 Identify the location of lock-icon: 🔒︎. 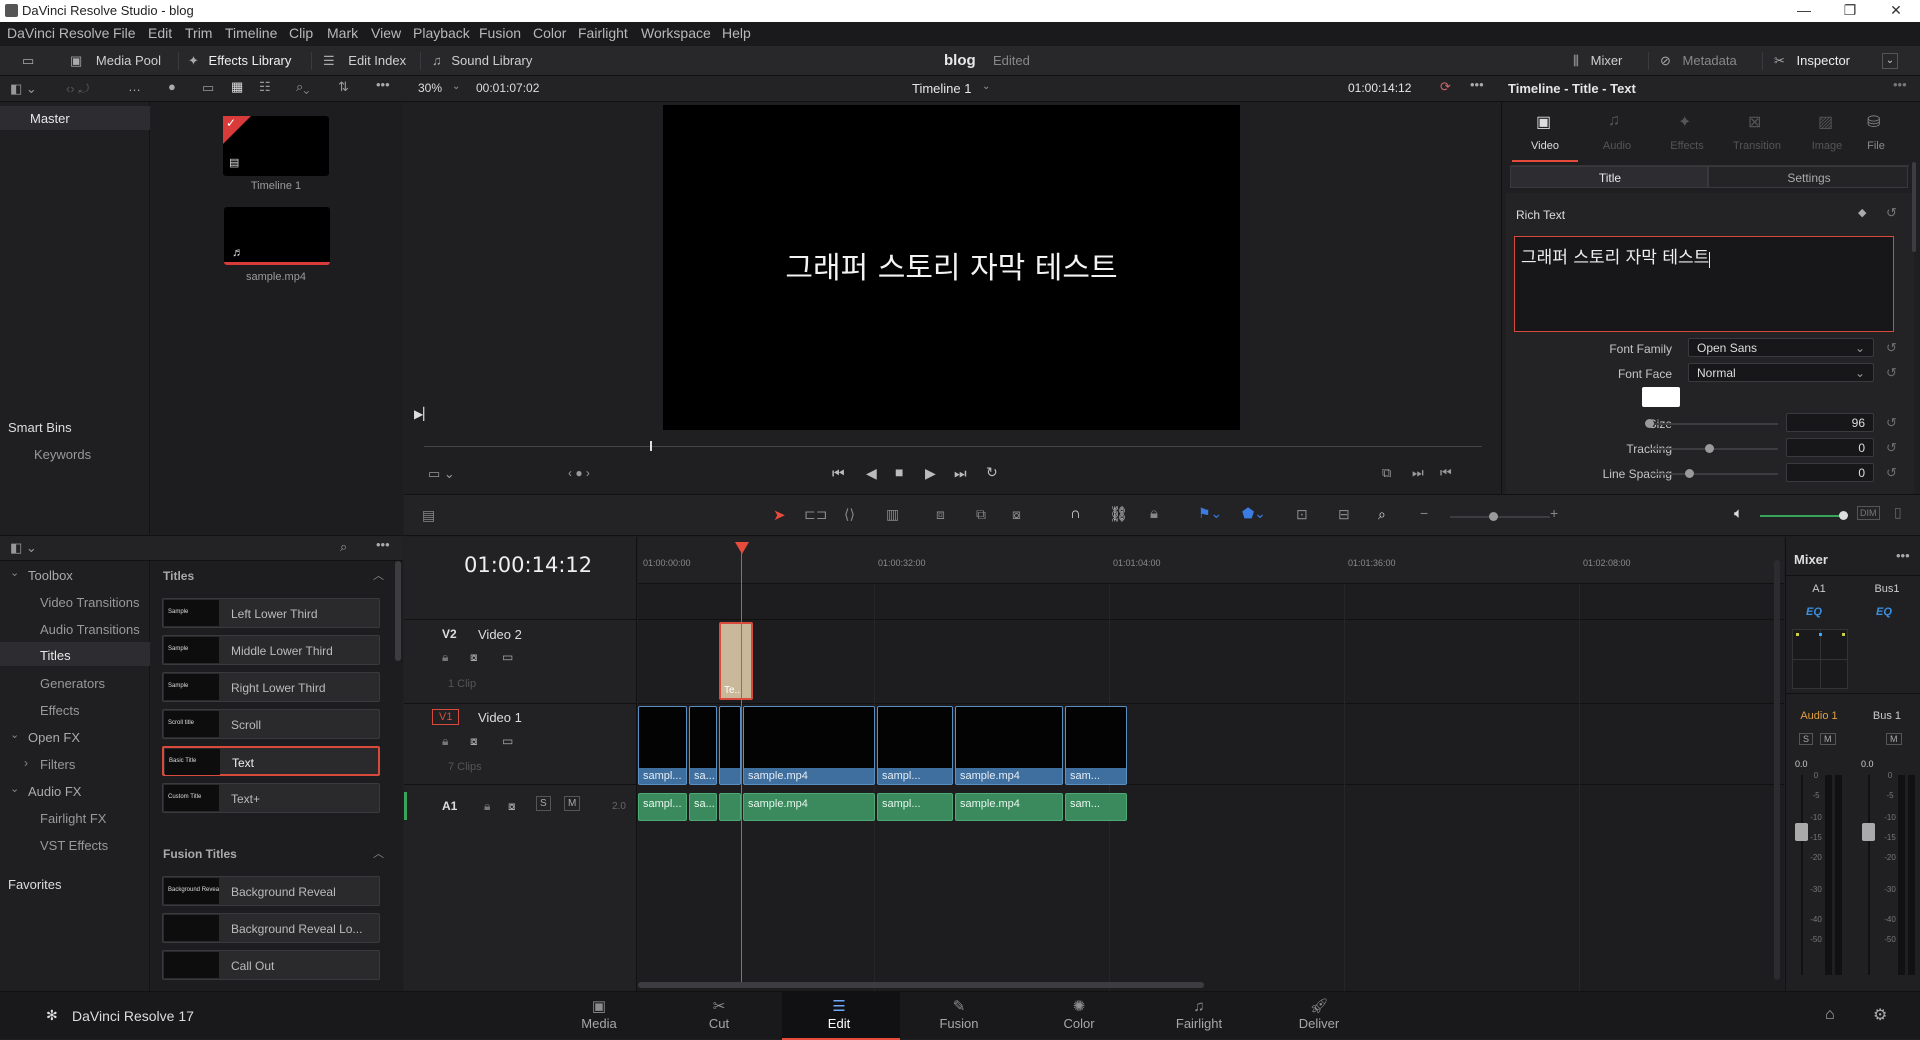
(445, 657).